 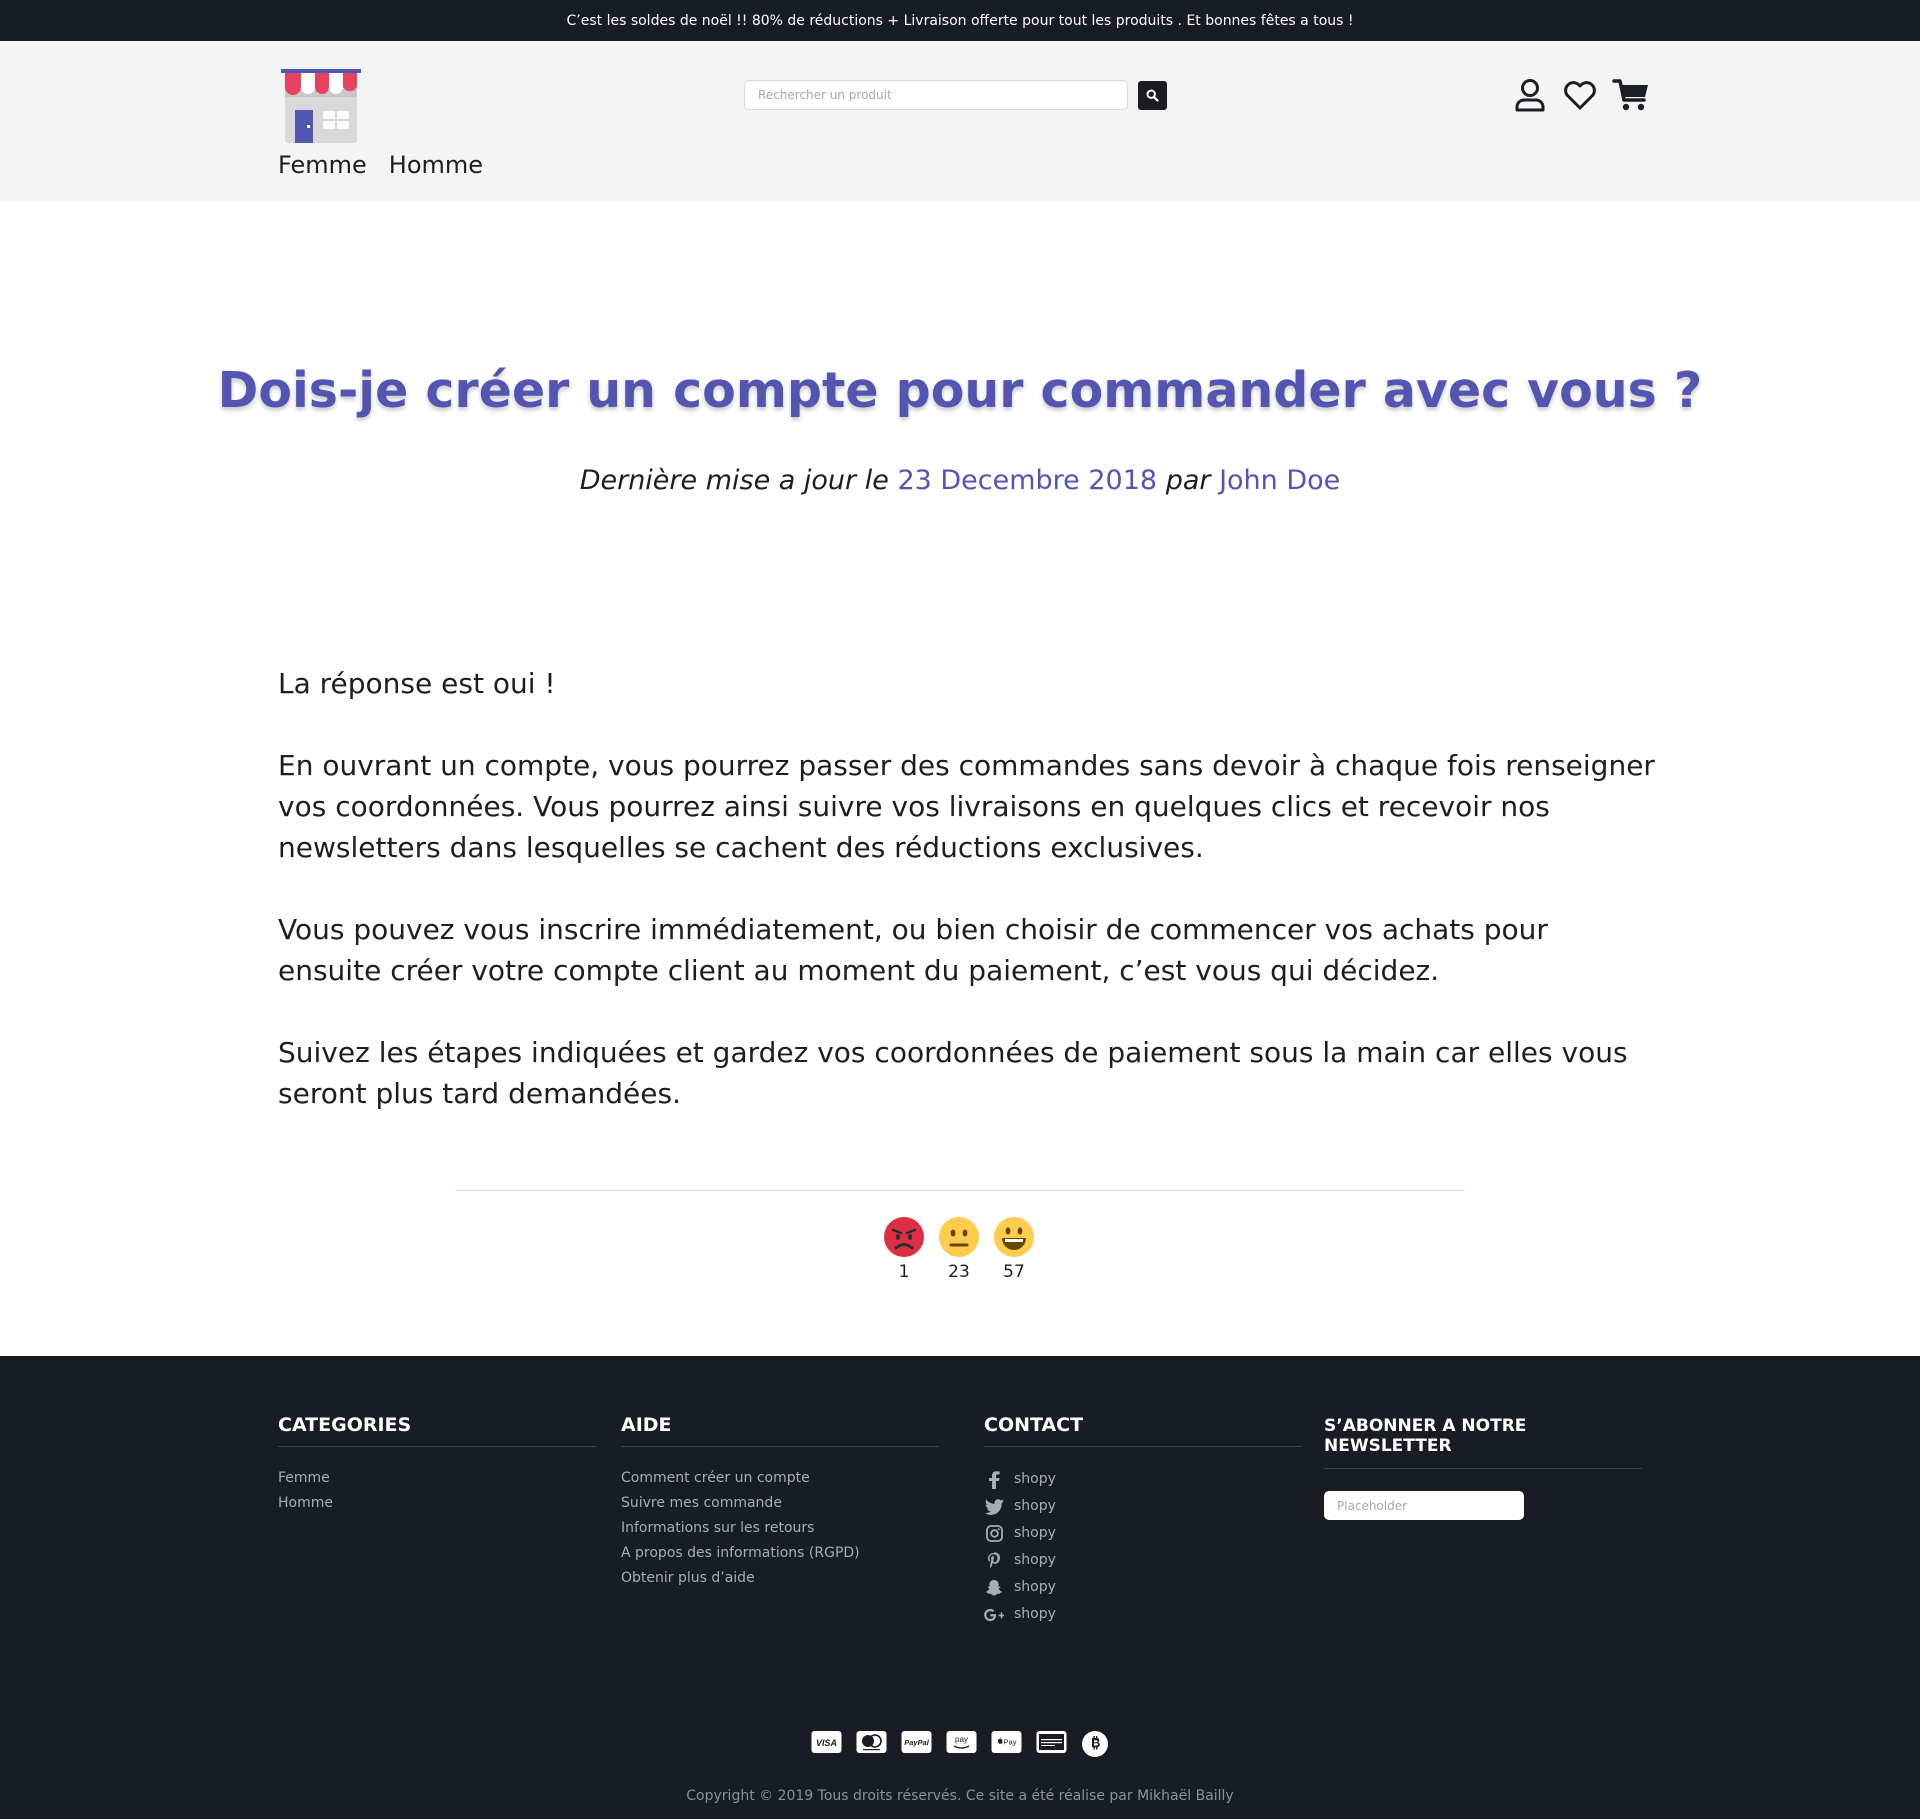 I want to click on main-nav: Femme Homme, so click(x=380, y=165).